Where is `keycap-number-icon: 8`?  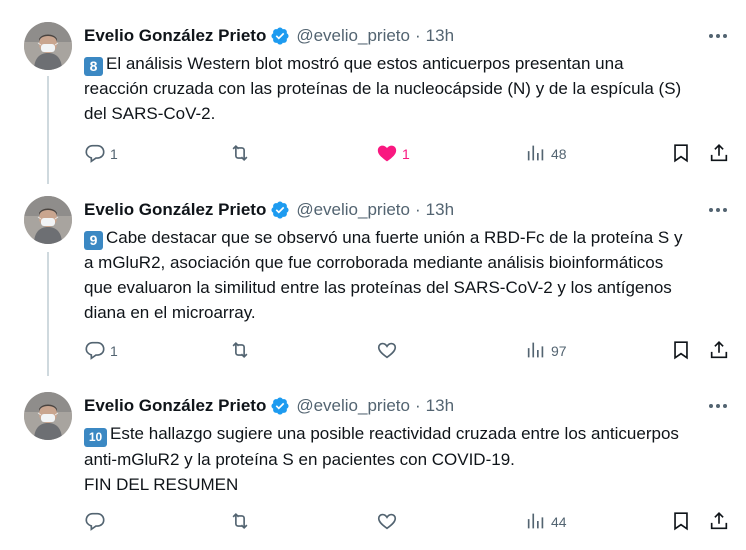
keycap-number-icon: 8 is located at coordinates (93, 66).